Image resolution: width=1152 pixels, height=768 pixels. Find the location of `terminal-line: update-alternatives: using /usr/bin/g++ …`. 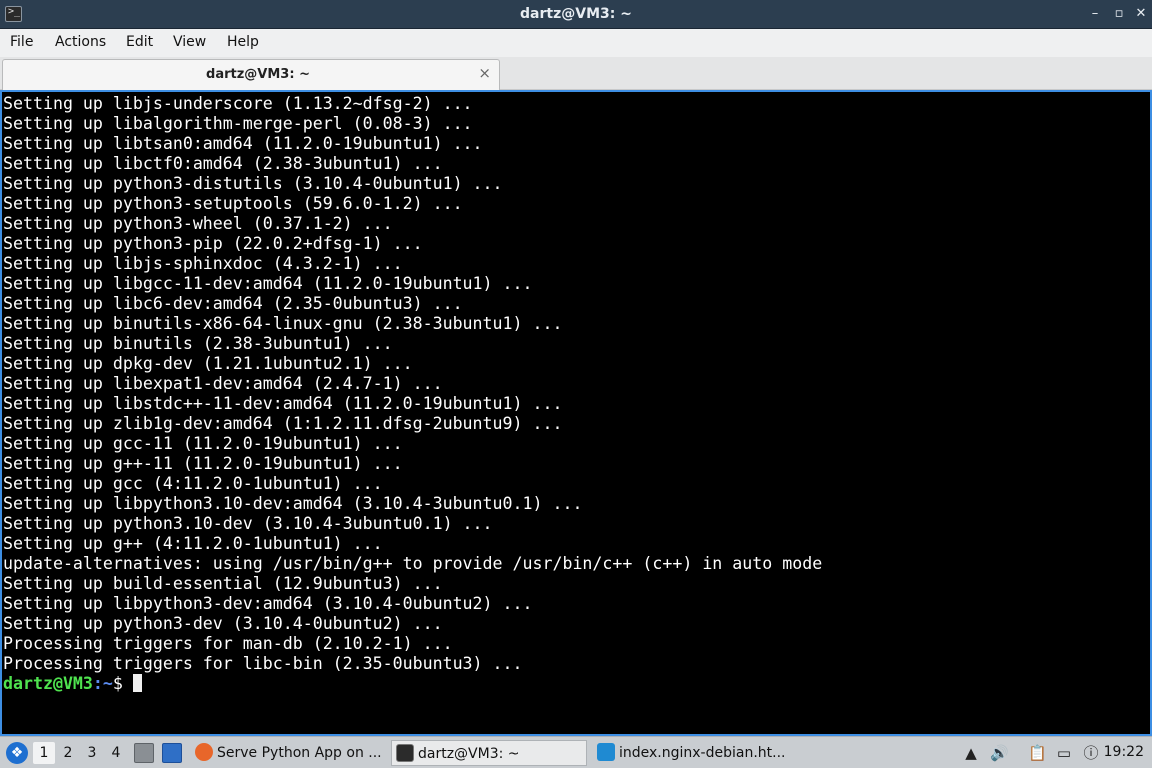

terminal-line: update-alternatives: using /usr/bin/g++ … is located at coordinates (413, 563).